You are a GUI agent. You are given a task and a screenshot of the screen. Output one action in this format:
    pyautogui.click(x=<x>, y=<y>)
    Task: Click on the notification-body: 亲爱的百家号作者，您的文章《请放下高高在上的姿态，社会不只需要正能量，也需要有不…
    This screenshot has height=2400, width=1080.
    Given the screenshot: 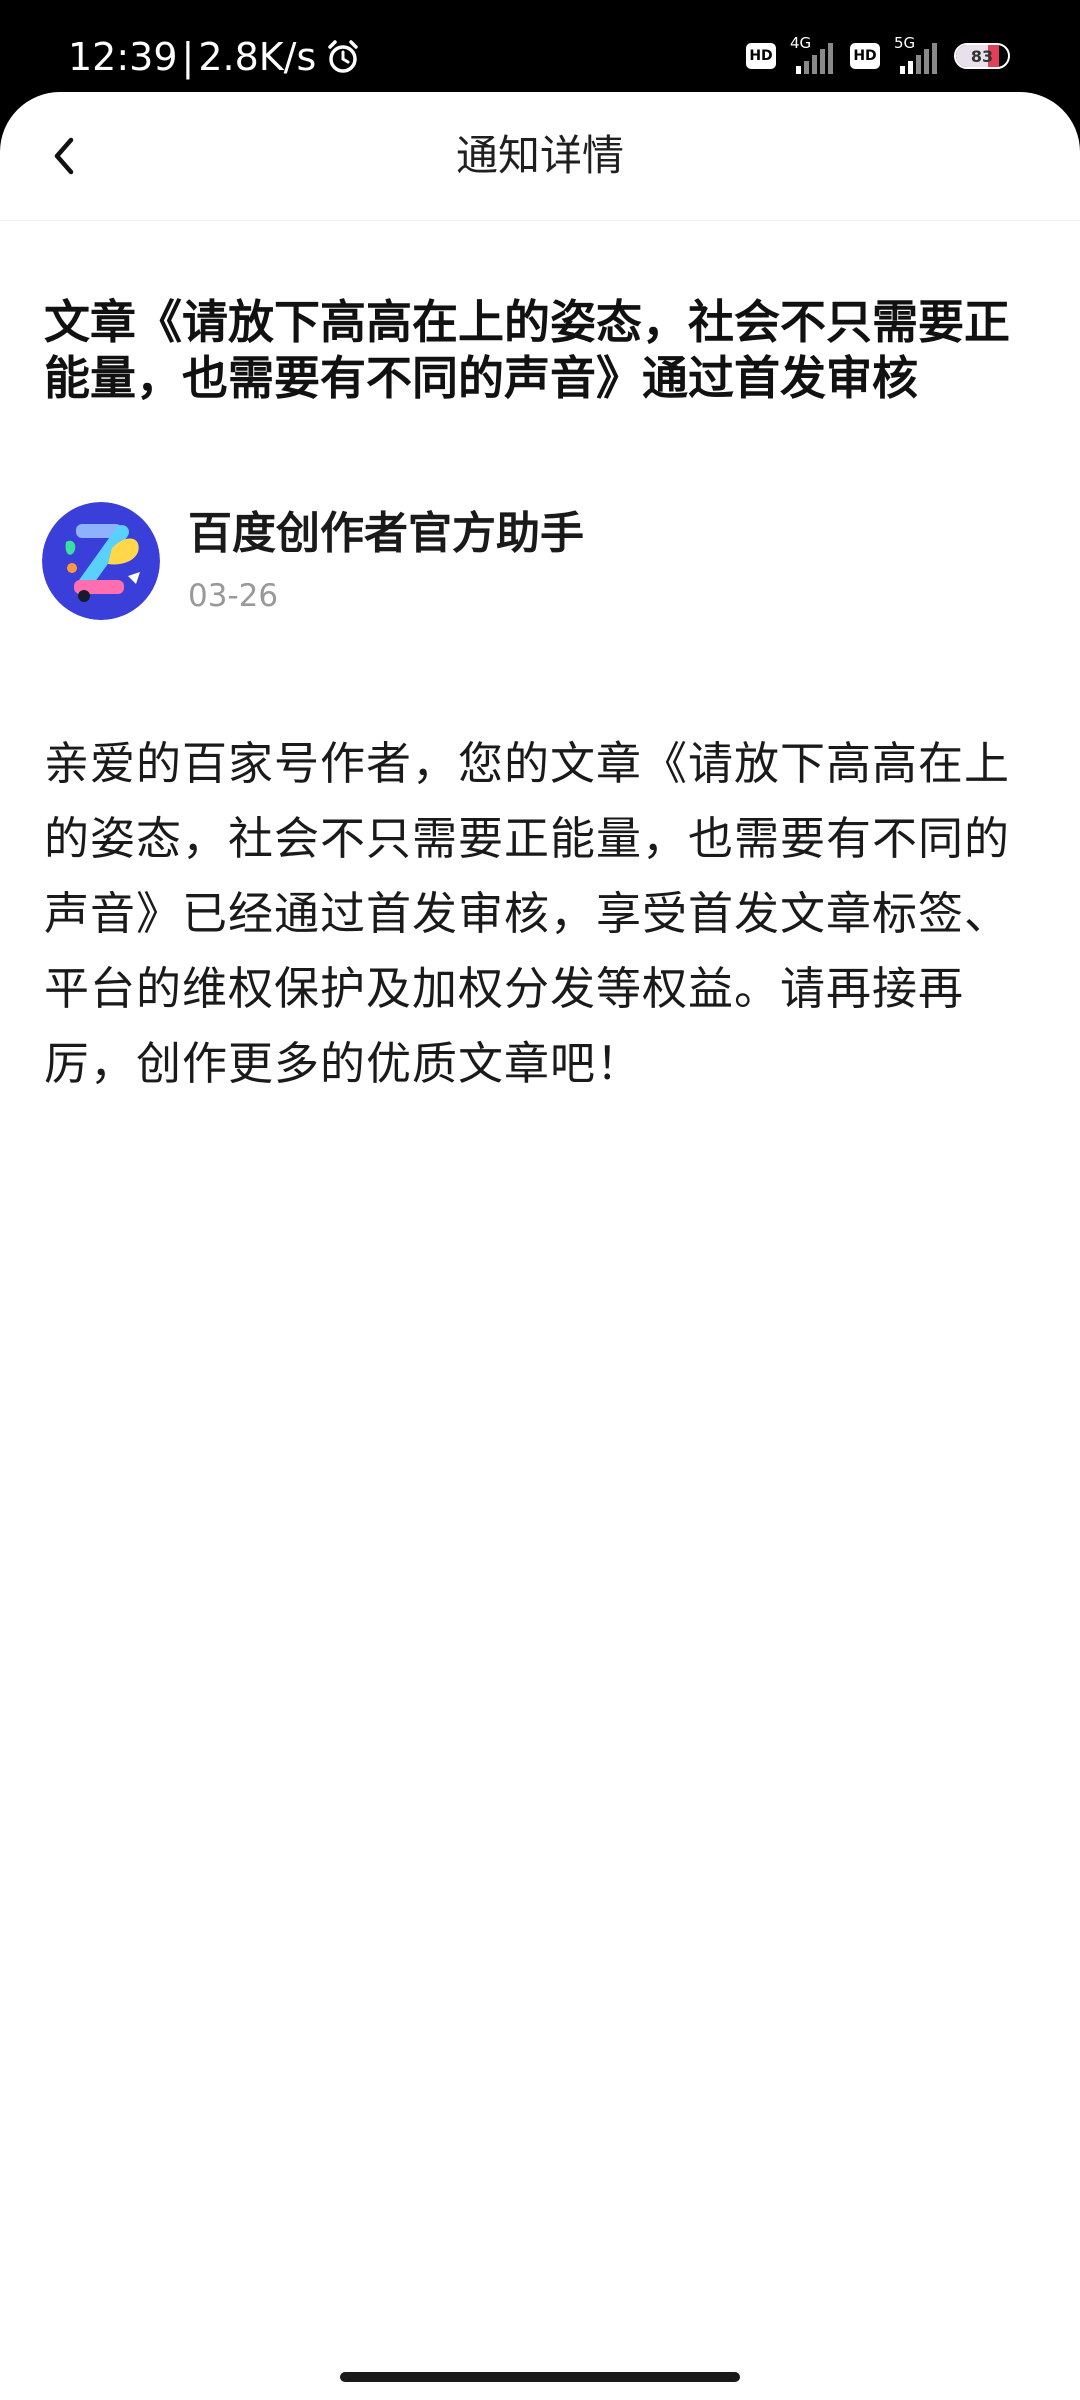 What is the action you would take?
    pyautogui.click(x=527, y=913)
    